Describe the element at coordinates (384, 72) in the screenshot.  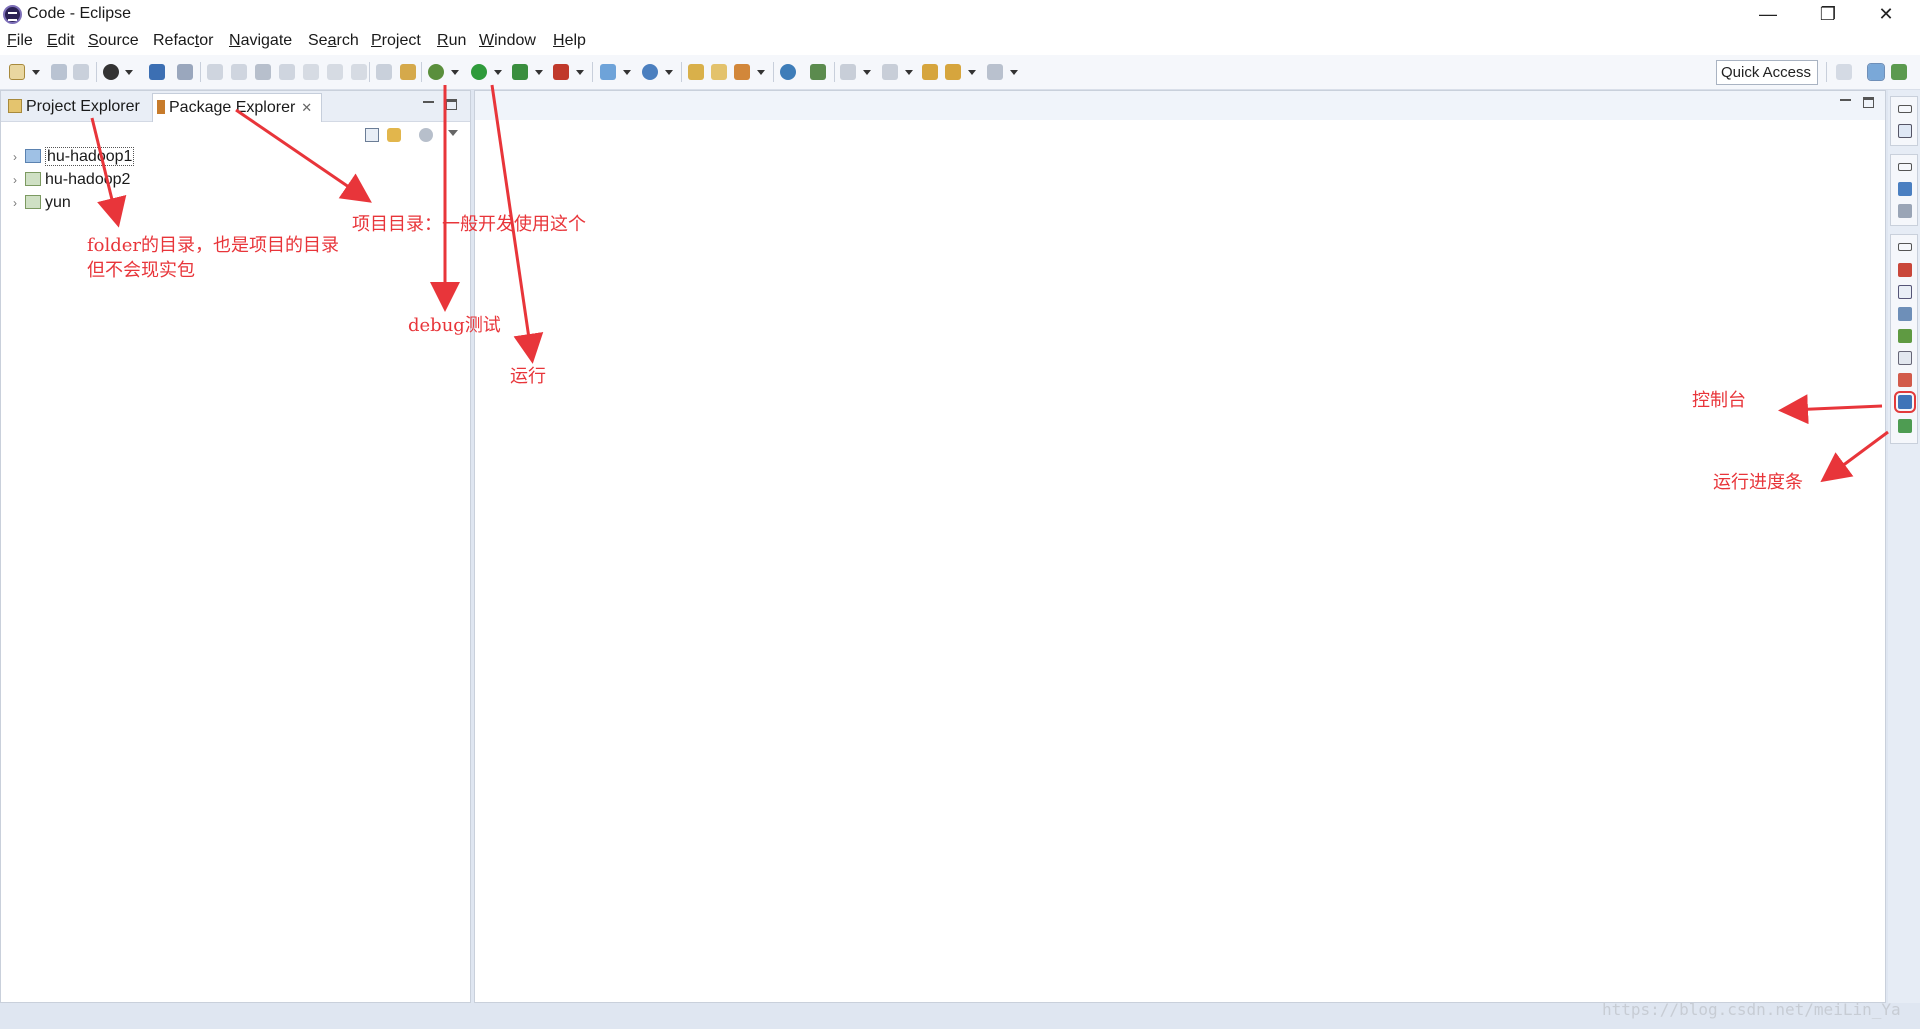
I see `use-step-filters-icon` at that location.